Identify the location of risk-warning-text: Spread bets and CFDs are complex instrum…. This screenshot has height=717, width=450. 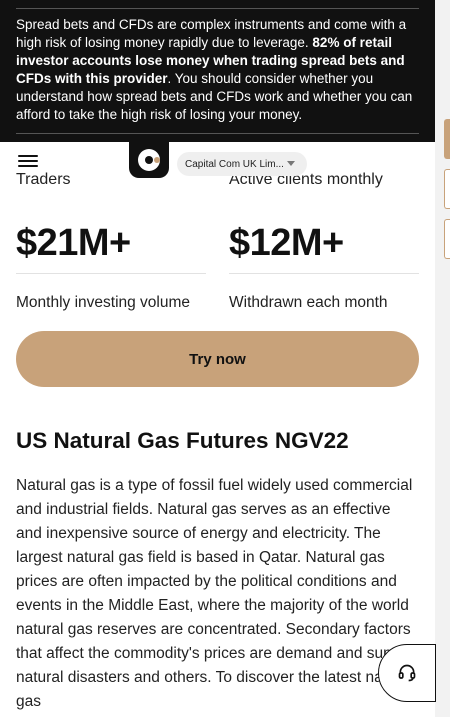
(218, 70).